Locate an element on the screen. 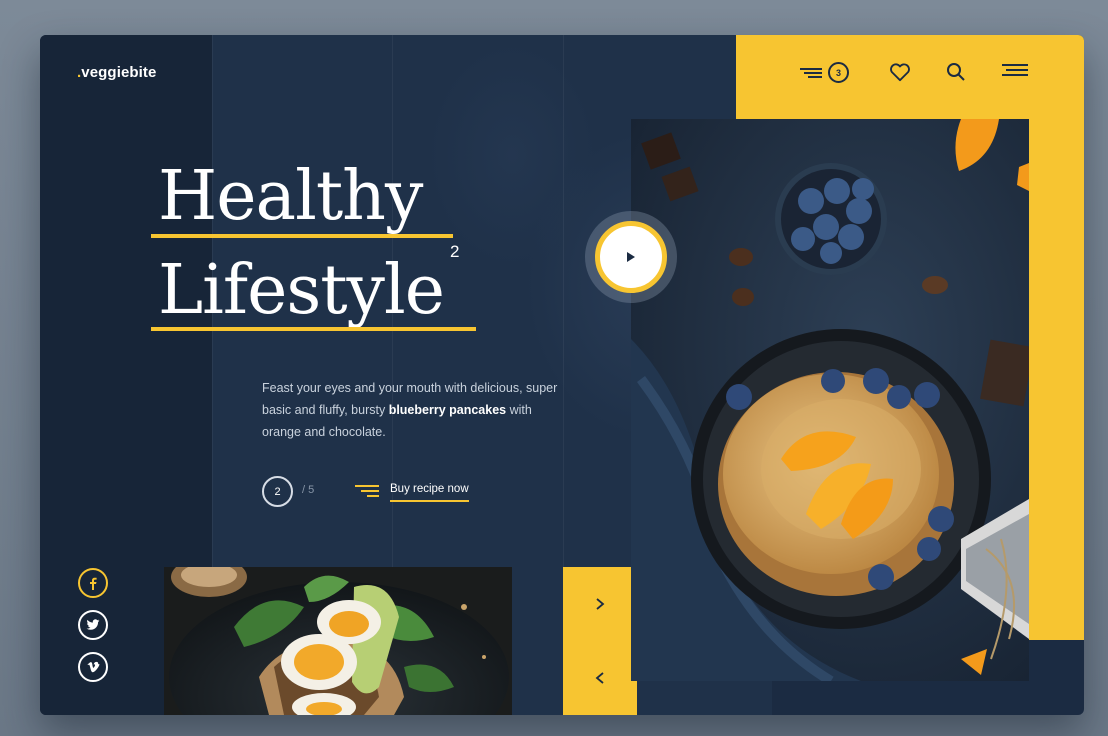 This screenshot has width=1108, height=736. menu-button is located at coordinates (1015, 70).